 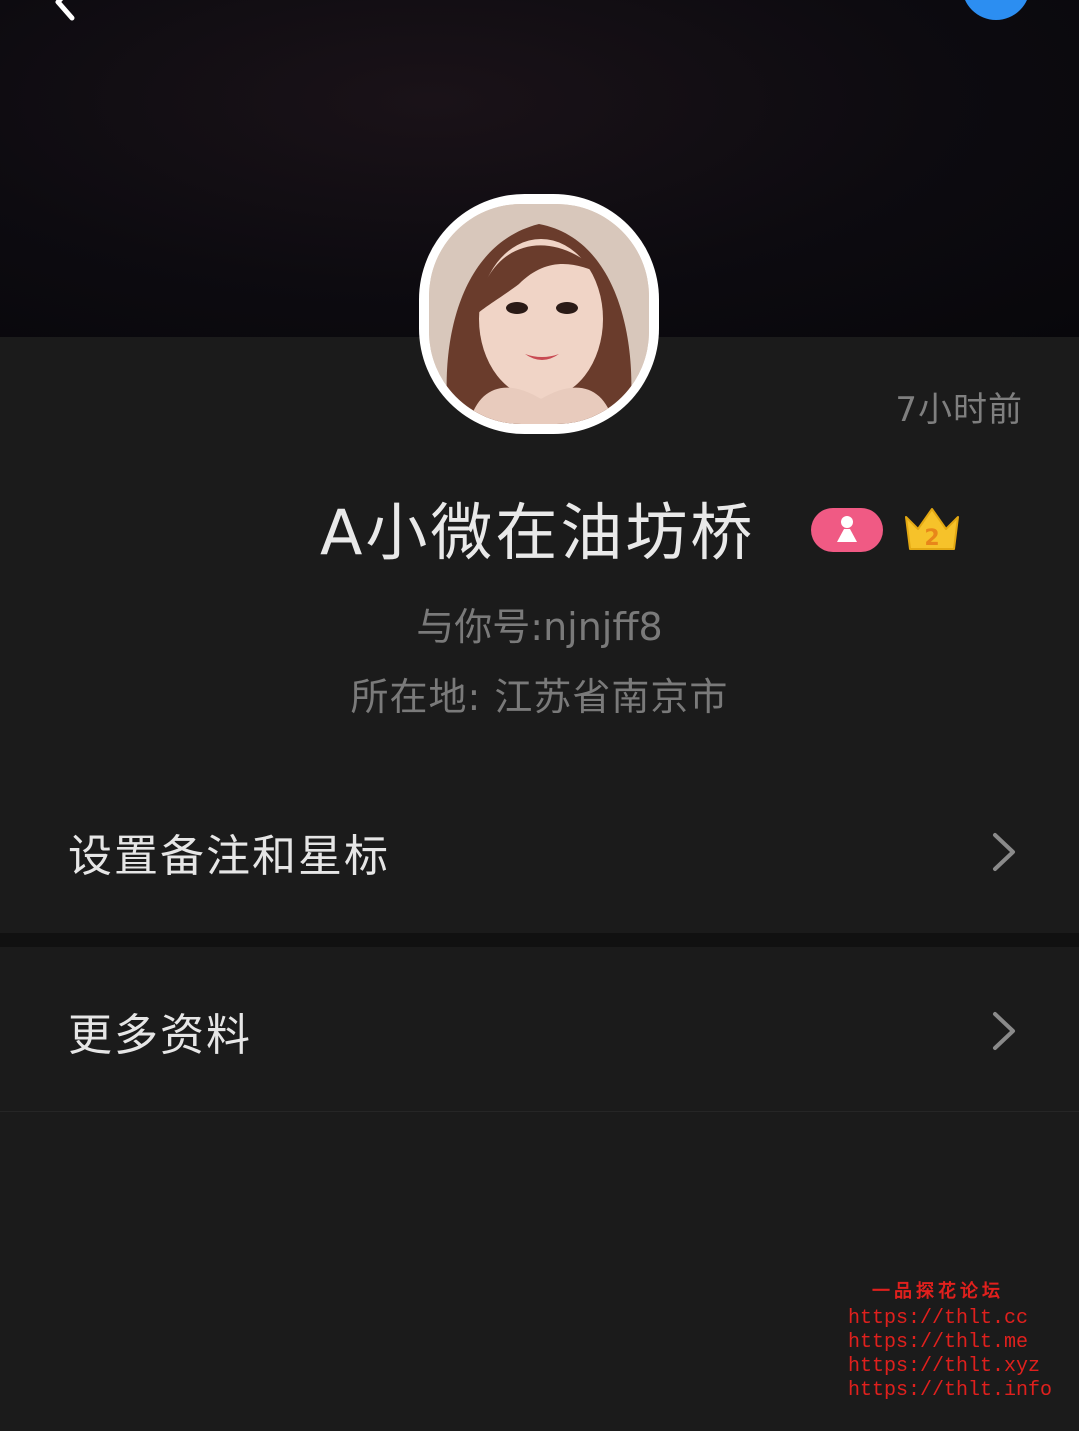 I want to click on set-remark-and-star-item: 设置备注和星标, so click(x=539, y=852).